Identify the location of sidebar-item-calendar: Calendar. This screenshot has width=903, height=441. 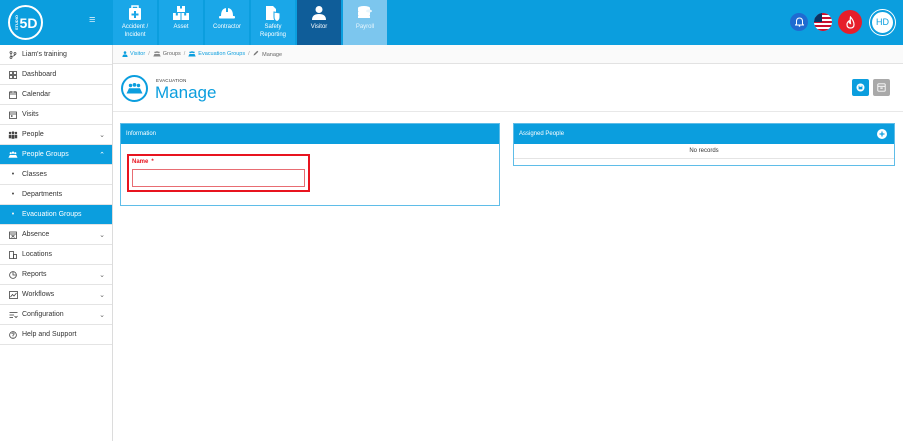
(56, 95).